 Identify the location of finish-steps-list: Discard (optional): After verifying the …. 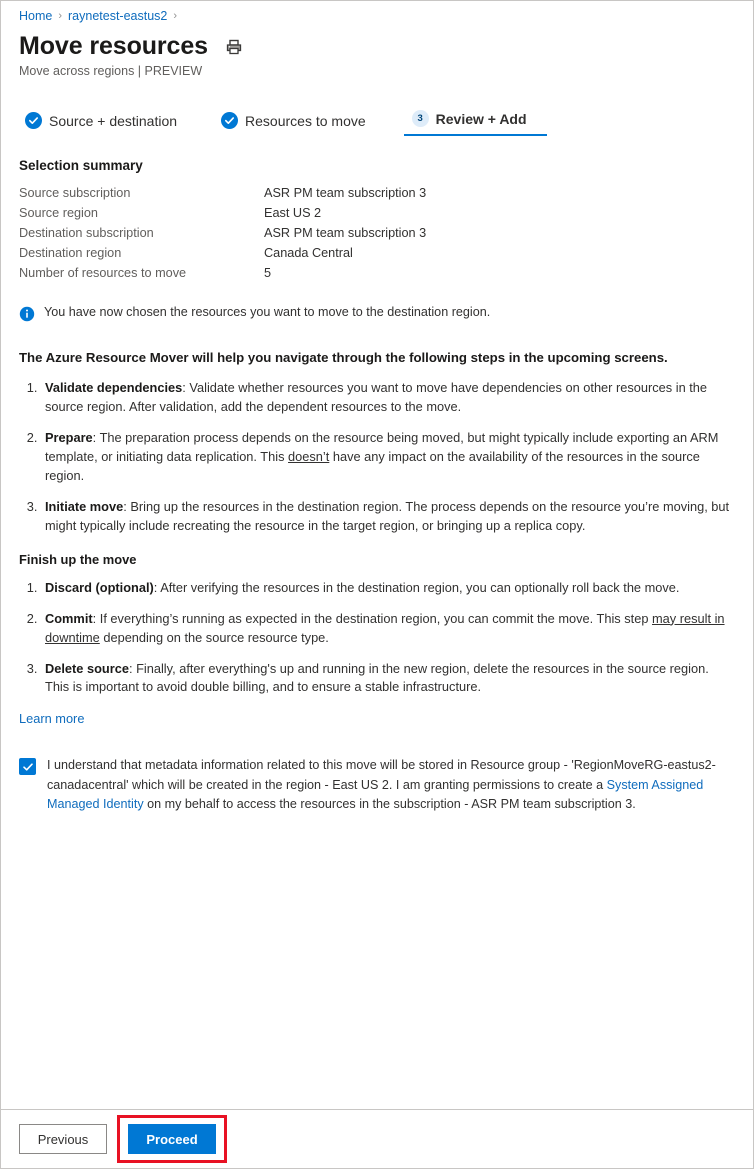
(377, 638).